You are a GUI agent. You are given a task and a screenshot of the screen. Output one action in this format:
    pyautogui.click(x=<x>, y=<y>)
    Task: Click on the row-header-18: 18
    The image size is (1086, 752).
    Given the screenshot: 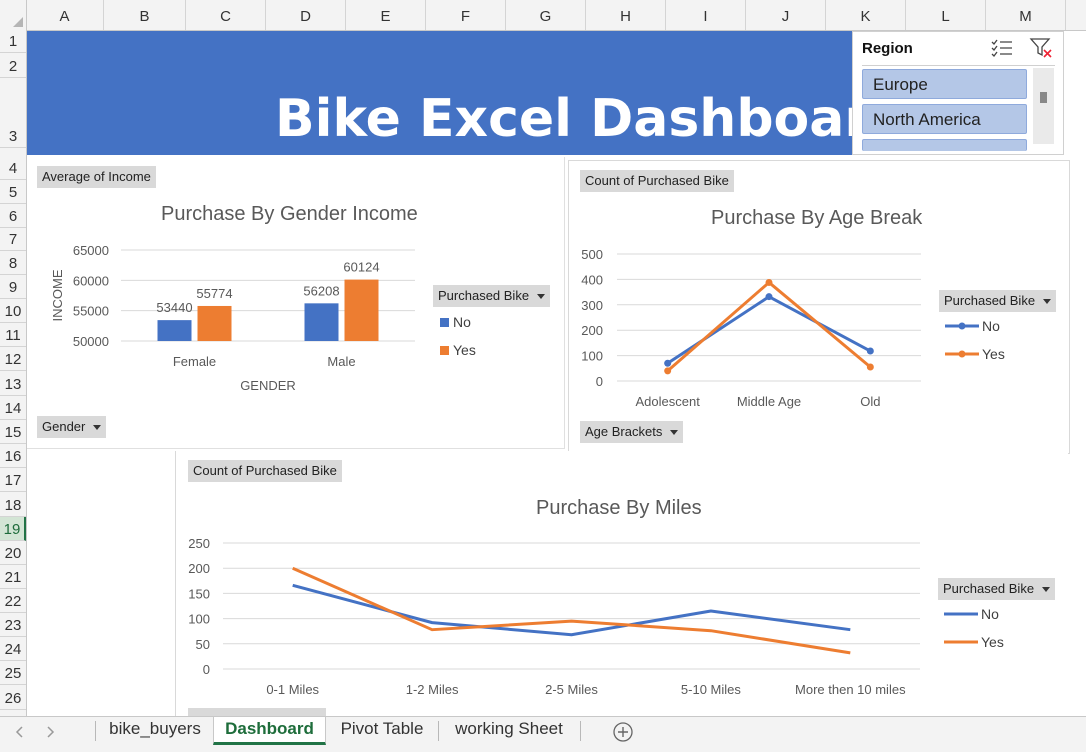 What is the action you would take?
    pyautogui.click(x=13, y=504)
    